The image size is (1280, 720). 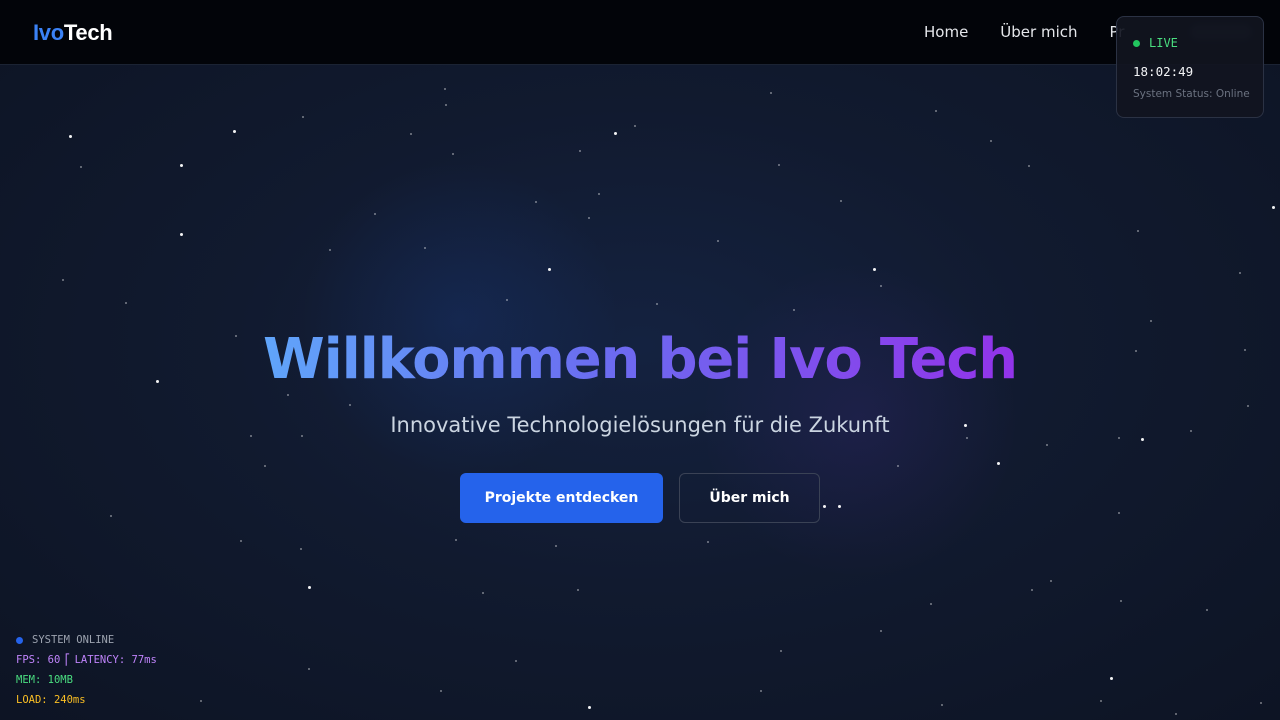 I want to click on load-label: LOAD:, so click(x=32, y=700).